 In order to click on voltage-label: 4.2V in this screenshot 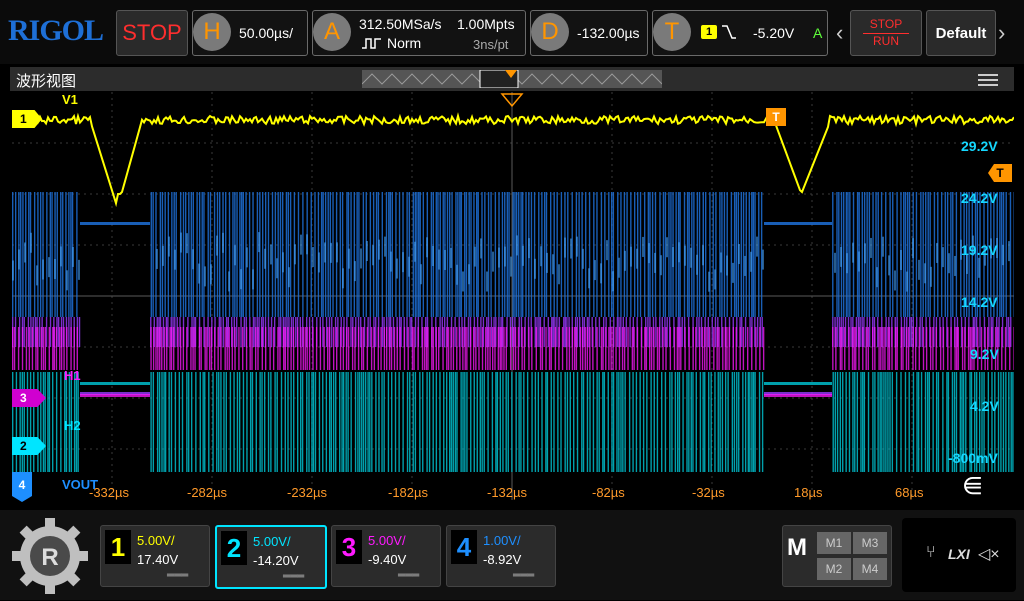, I will do `click(984, 406)`.